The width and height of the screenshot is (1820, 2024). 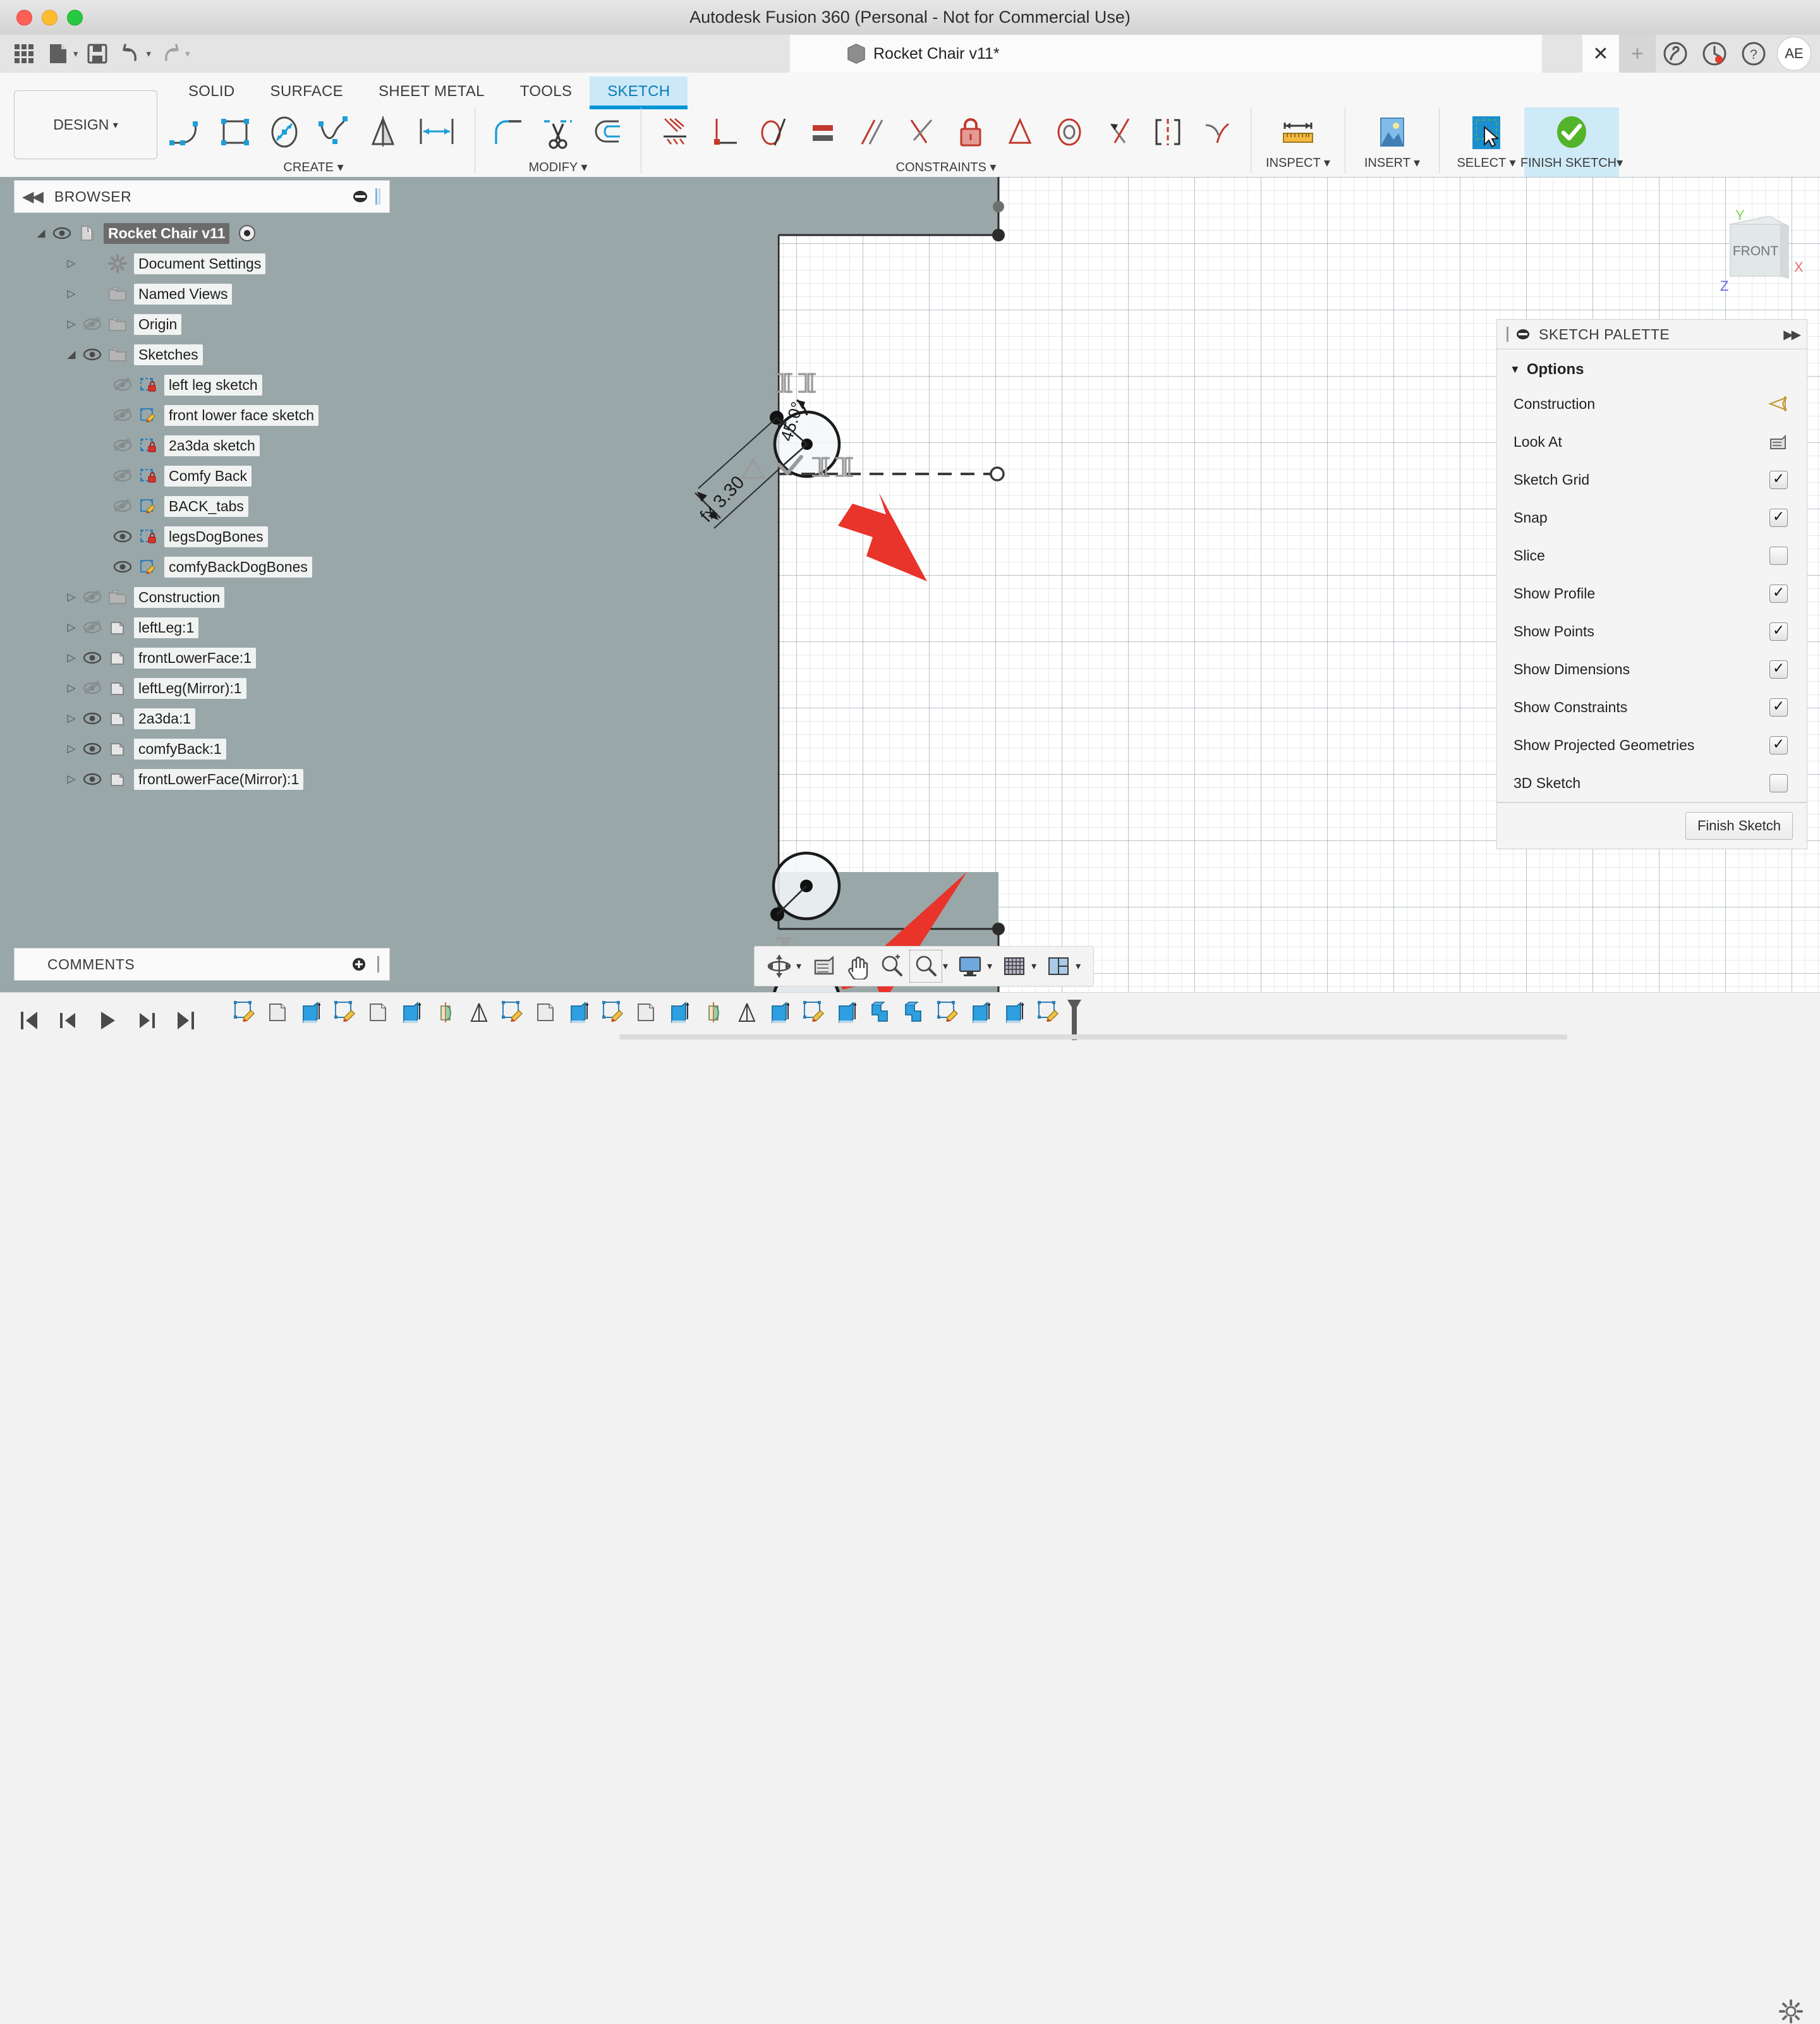 What do you see at coordinates (203, 627) in the screenshot?
I see `browser-node-leftleg-1: ▷ leftLeg:1` at bounding box center [203, 627].